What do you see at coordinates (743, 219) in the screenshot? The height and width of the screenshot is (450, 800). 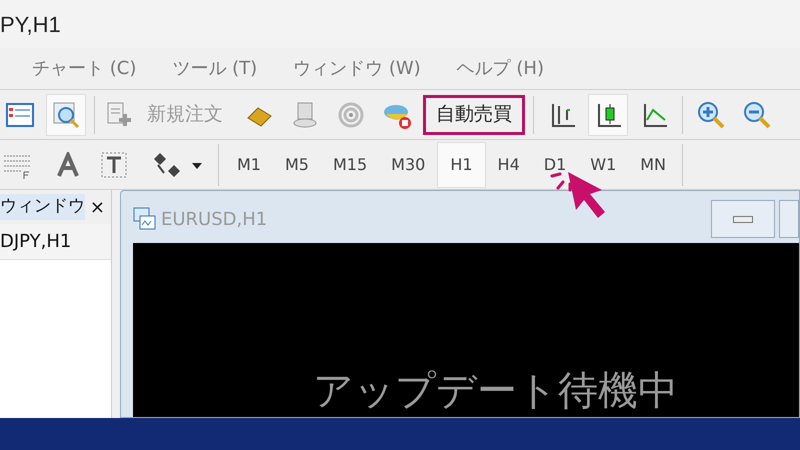 I see `minimize-button` at bounding box center [743, 219].